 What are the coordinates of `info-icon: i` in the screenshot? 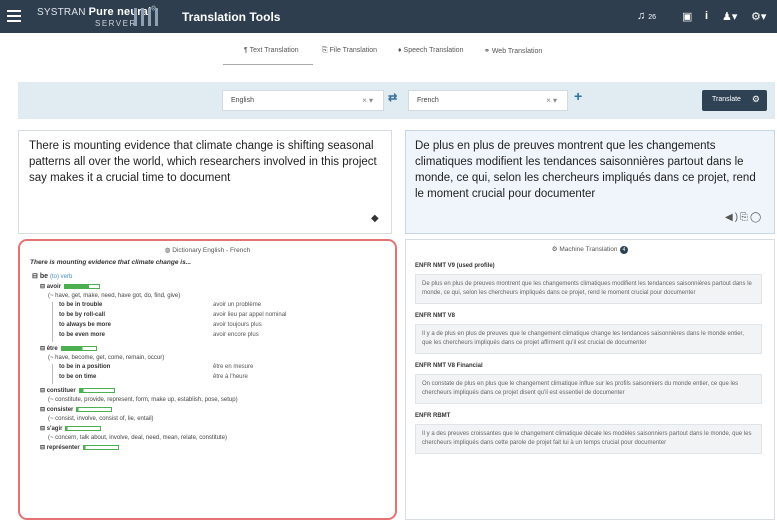 It's located at (706, 16).